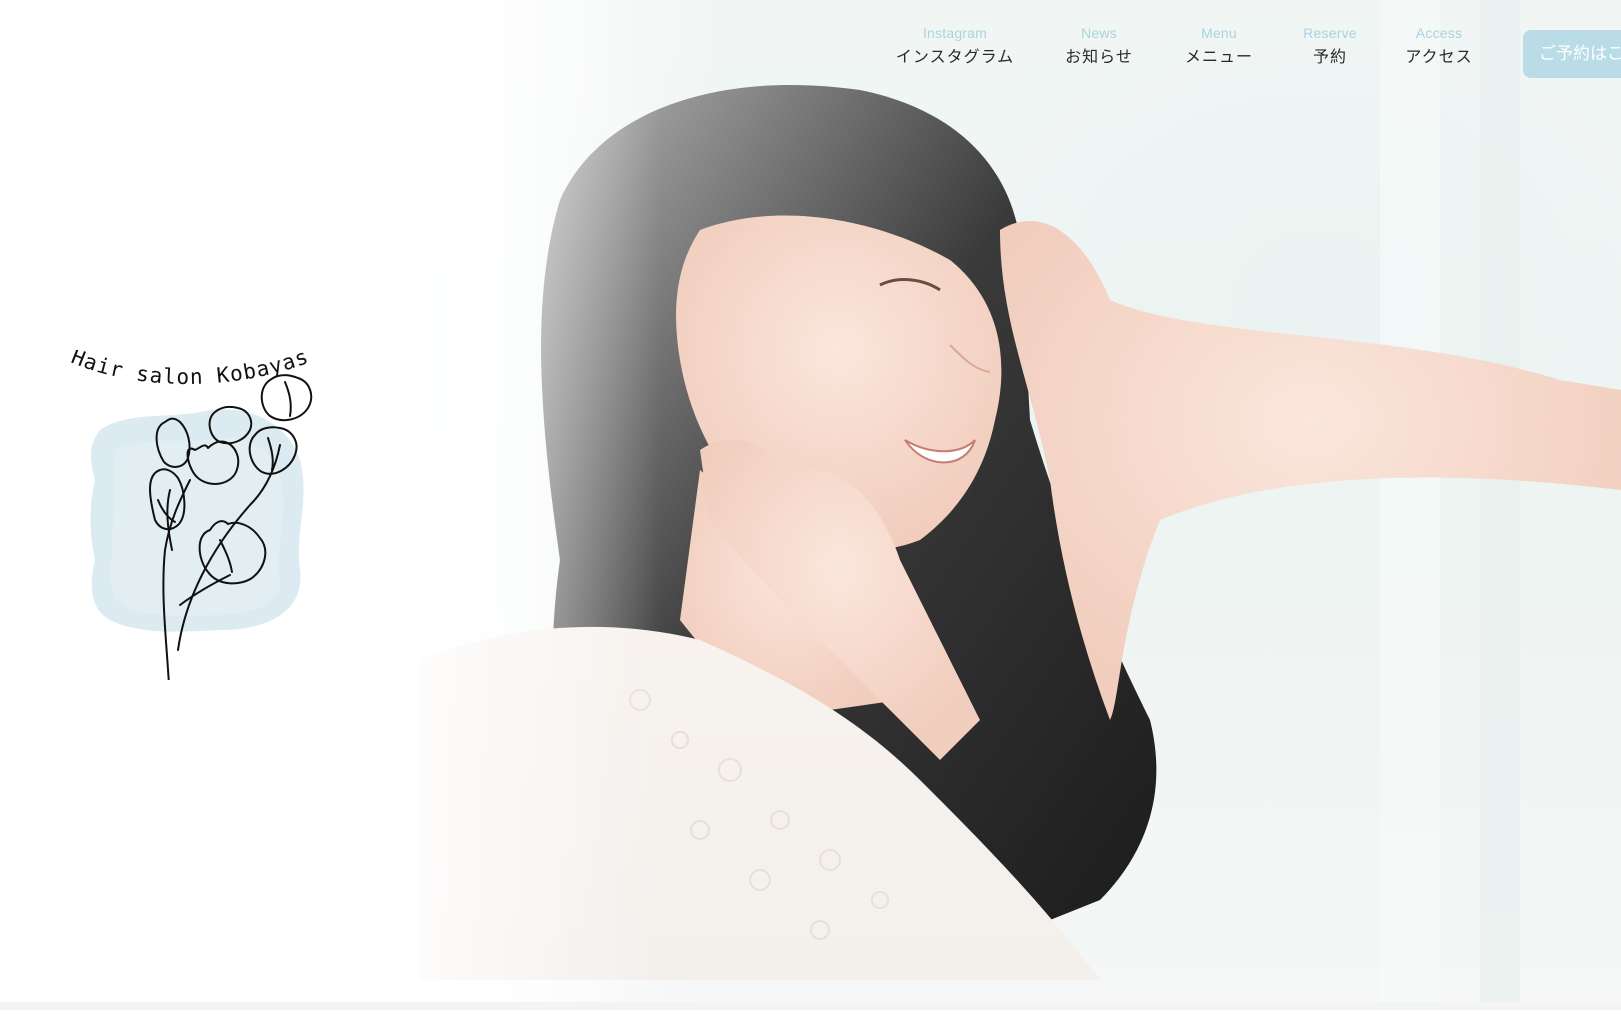  What do you see at coordinates (1330, 46) in the screenshot?
I see `nav-item-reserve: Reserve 予約` at bounding box center [1330, 46].